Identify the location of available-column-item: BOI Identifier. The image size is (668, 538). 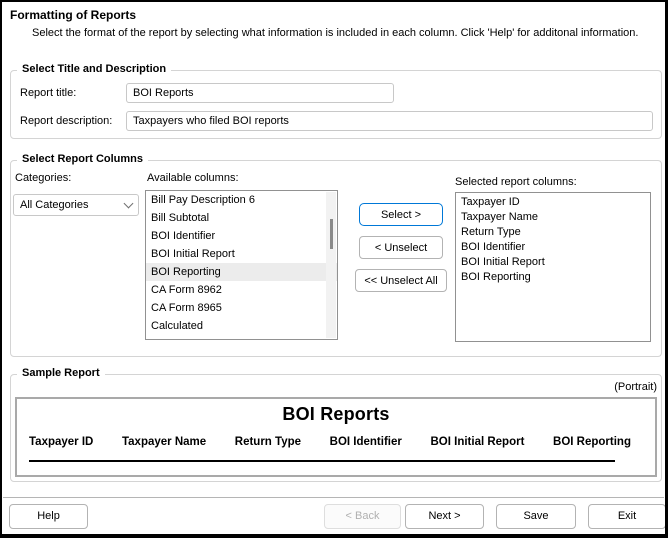
(241, 236).